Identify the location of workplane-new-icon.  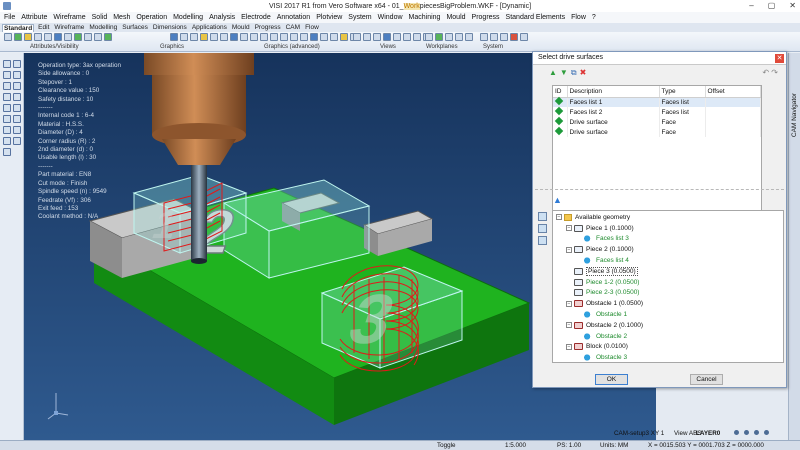
(439, 37).